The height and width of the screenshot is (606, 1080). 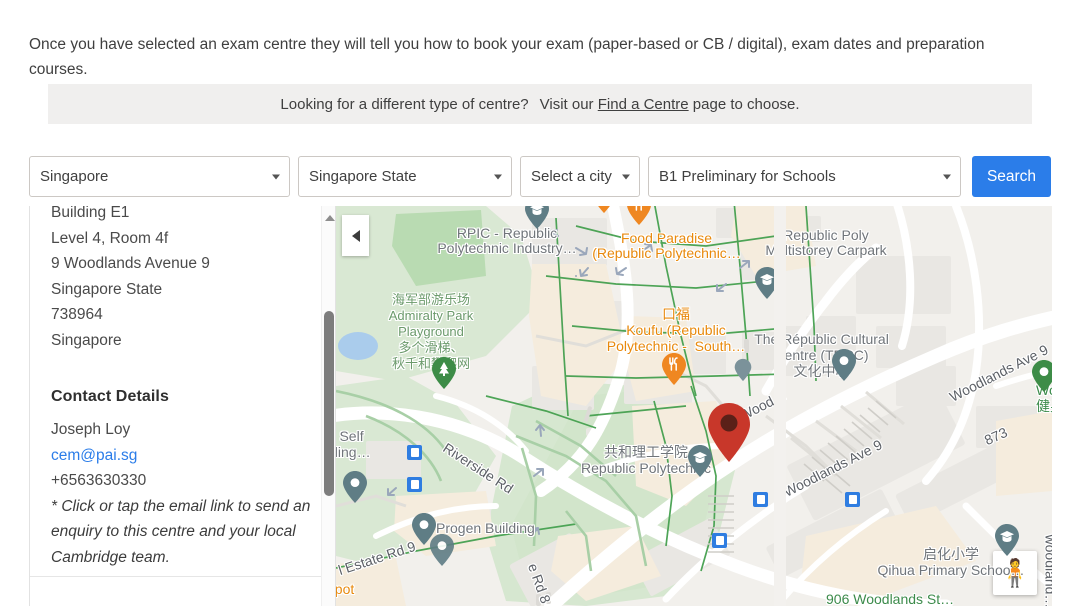 I want to click on exam-select: B1 Preliminary for Schools, so click(x=804, y=176).